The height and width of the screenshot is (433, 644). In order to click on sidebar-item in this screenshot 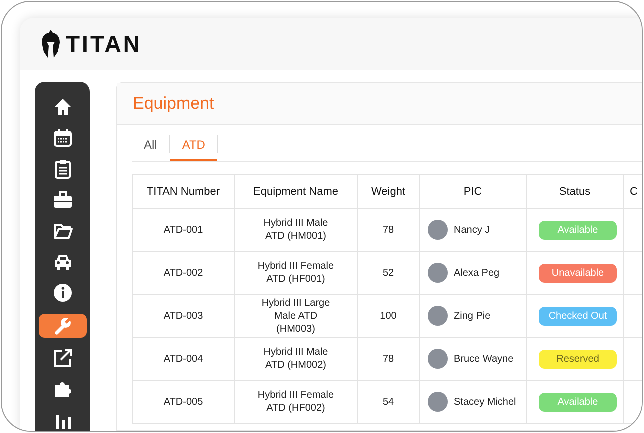, I will do `click(62, 326)`.